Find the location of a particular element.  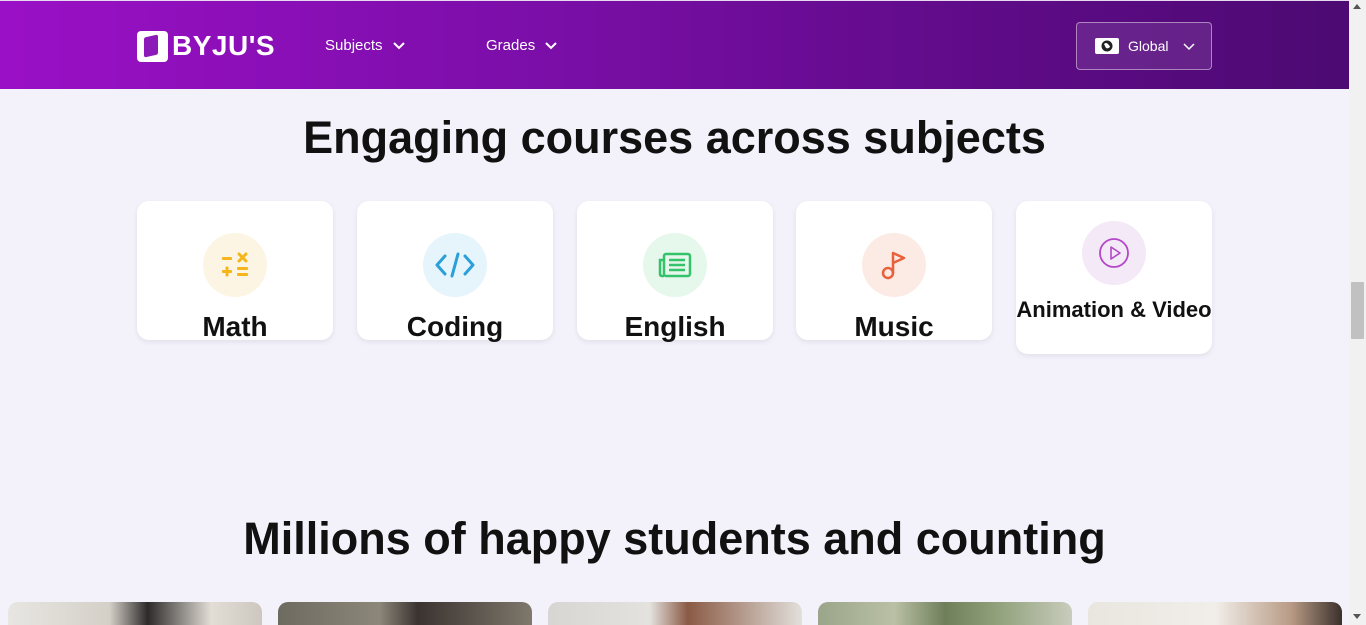

nav-grades-label: Grades is located at coordinates (511, 45).